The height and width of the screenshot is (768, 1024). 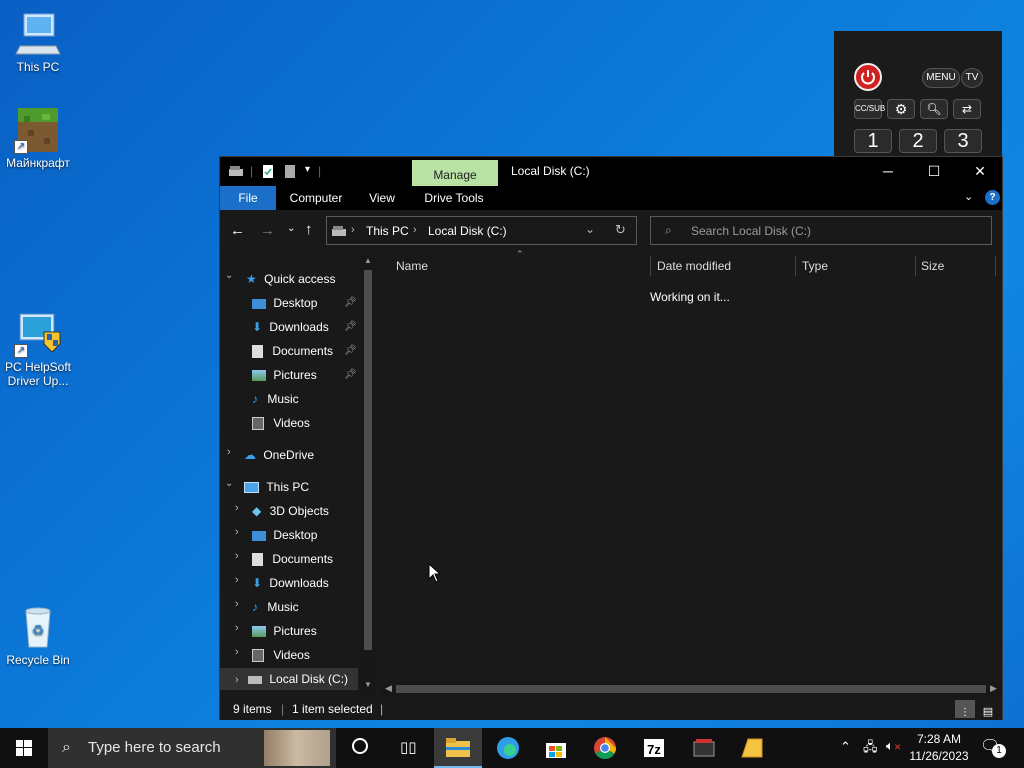 I want to click on tab-file: File, so click(x=248, y=198).